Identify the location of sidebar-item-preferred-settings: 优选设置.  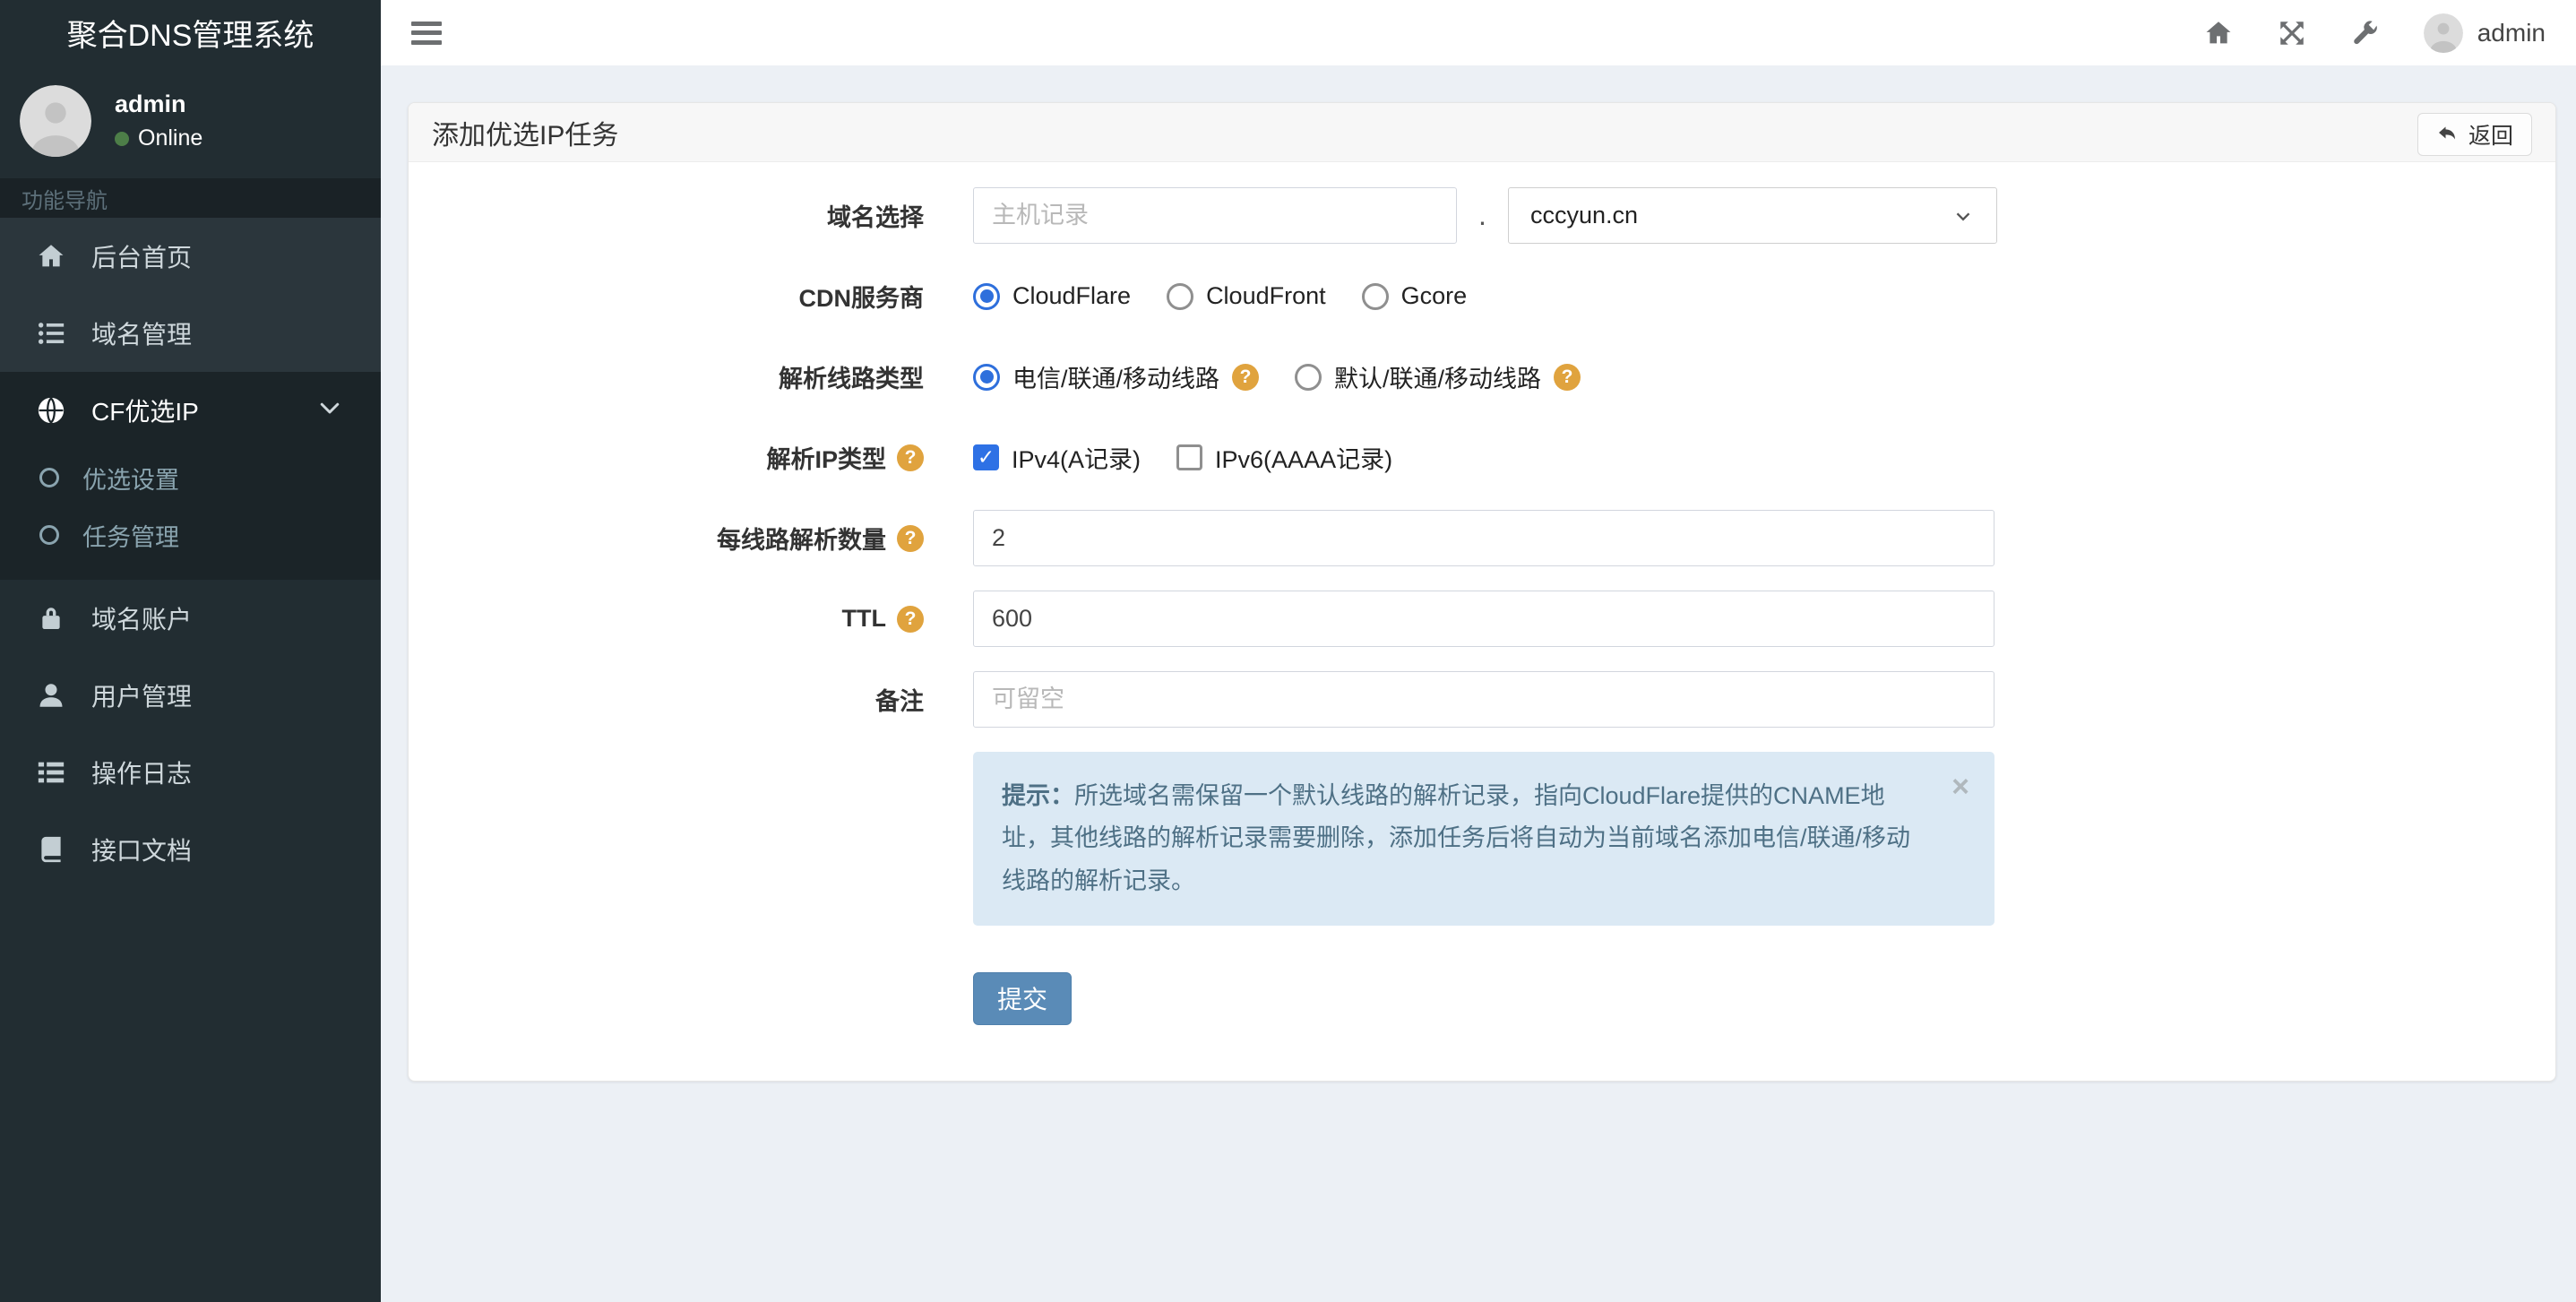
(190, 478).